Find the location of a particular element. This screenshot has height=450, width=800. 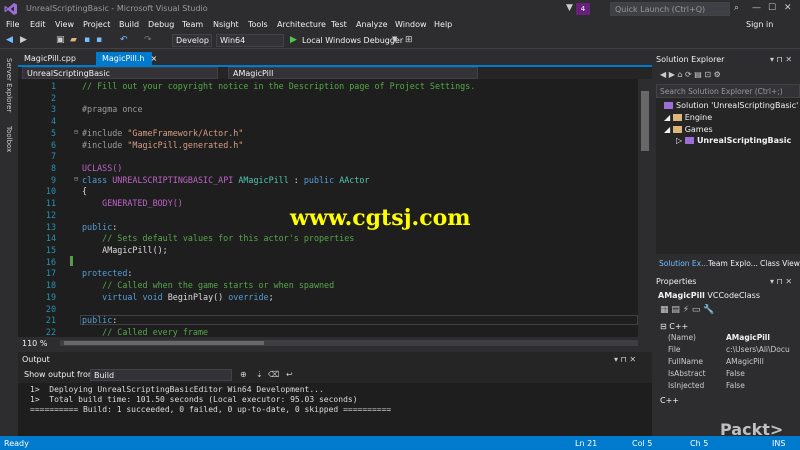

solution-explorer-search-input: Search Solution Explorer (Ctrl+;) is located at coordinates (728, 91).